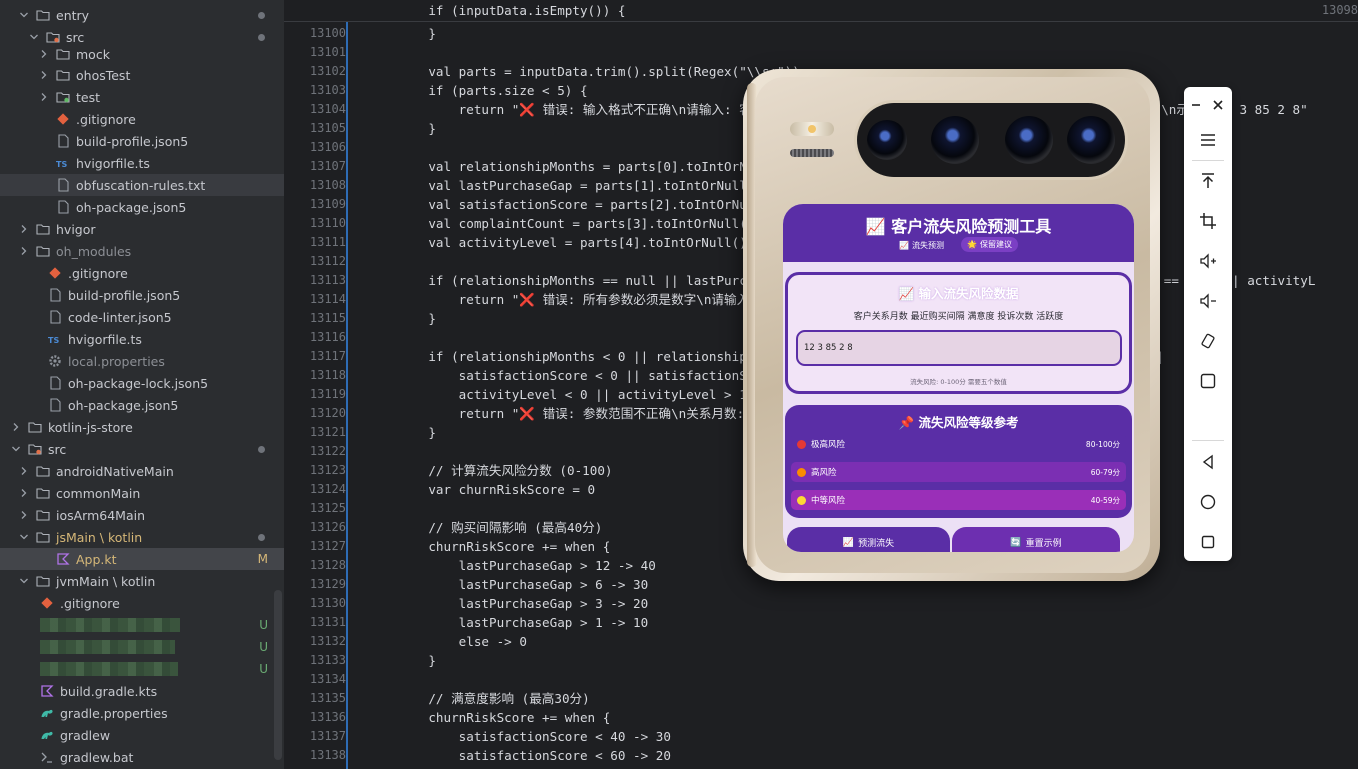 This screenshot has width=1358, height=769. I want to click on tree-folder-item: oh_modules, so click(142, 251).